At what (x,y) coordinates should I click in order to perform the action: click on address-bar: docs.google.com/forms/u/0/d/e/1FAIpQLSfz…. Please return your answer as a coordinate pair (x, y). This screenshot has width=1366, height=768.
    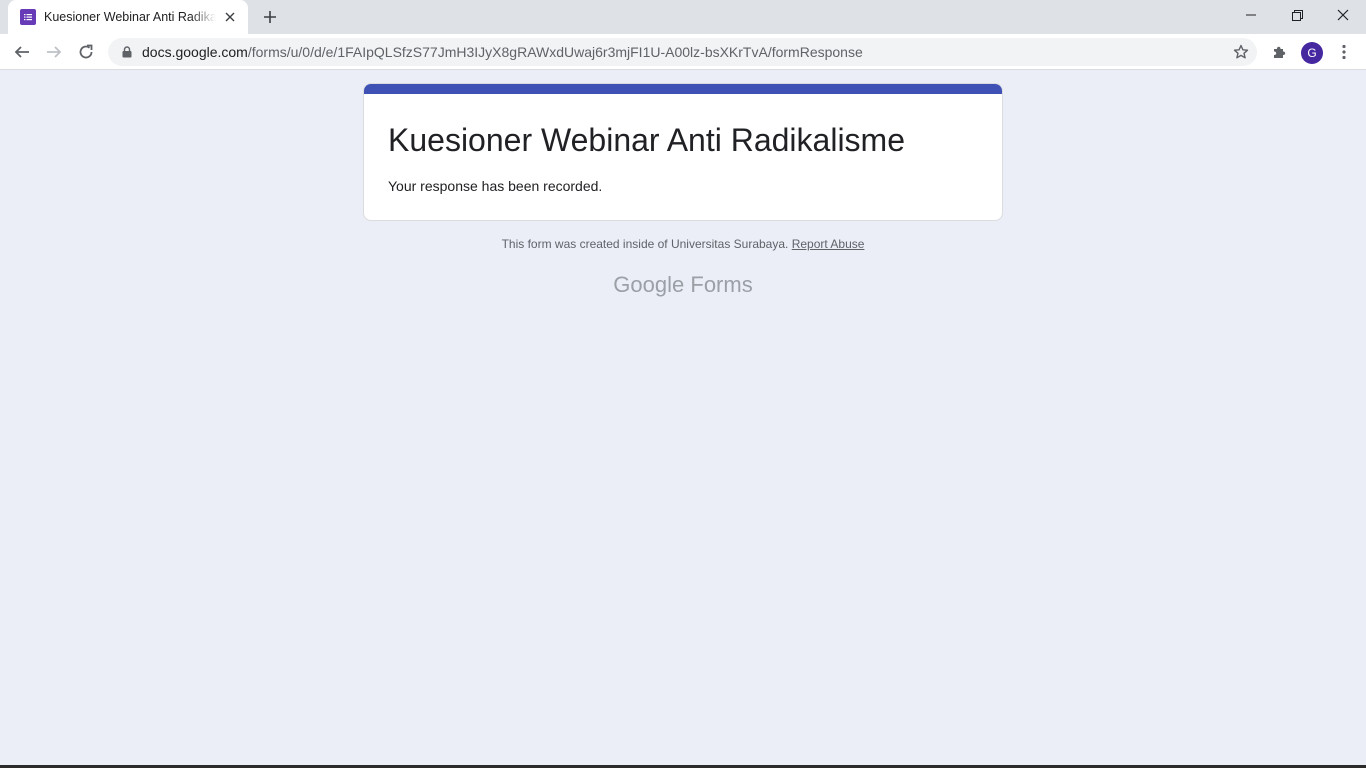
    Looking at the image, I should click on (682, 52).